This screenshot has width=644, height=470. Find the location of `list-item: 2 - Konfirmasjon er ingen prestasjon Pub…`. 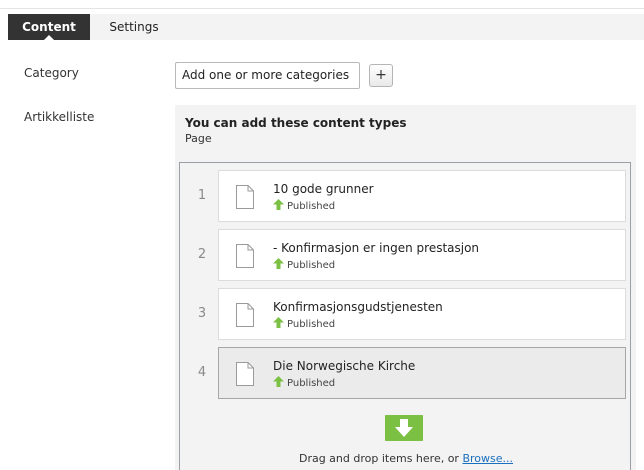

list-item: 2 - Konfirmasjon er ingen prestasjon Pub… is located at coordinates (406, 255).